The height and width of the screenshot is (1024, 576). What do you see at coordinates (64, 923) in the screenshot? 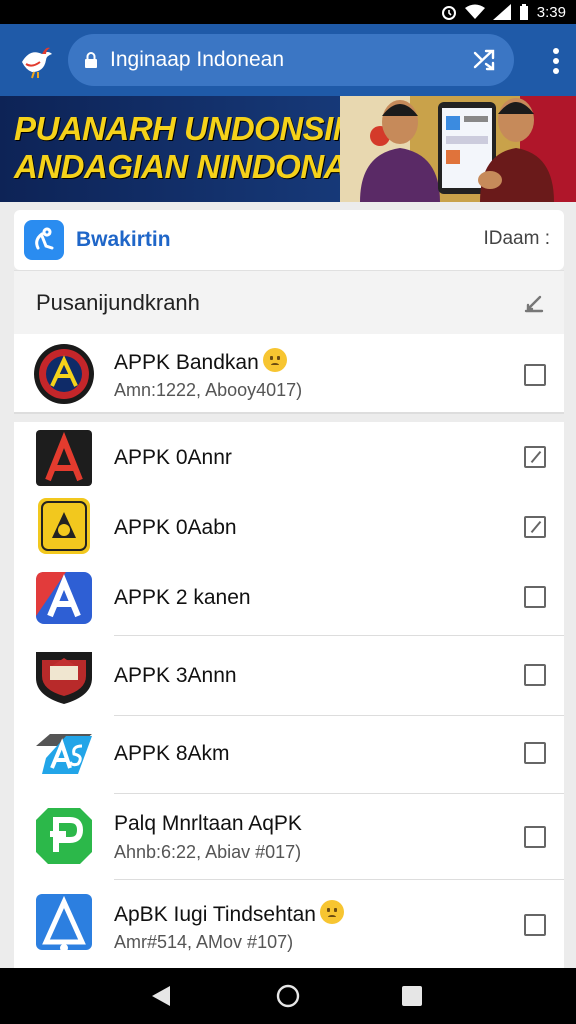
I see `app-icon-a-blue` at bounding box center [64, 923].